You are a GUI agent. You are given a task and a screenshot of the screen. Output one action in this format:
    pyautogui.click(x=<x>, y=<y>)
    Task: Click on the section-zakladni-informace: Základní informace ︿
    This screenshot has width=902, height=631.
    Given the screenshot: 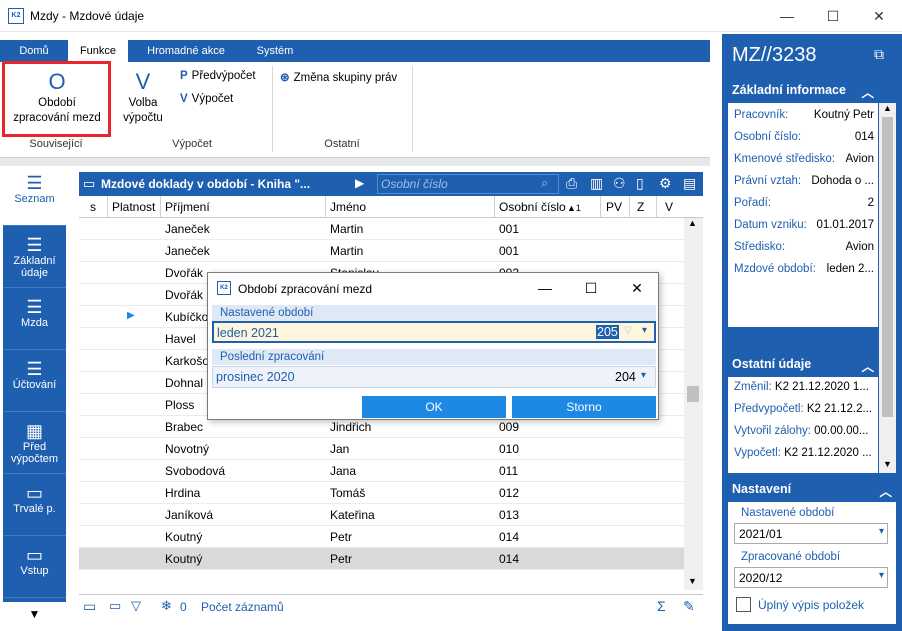 What is the action you would take?
    pyautogui.click(x=803, y=90)
    